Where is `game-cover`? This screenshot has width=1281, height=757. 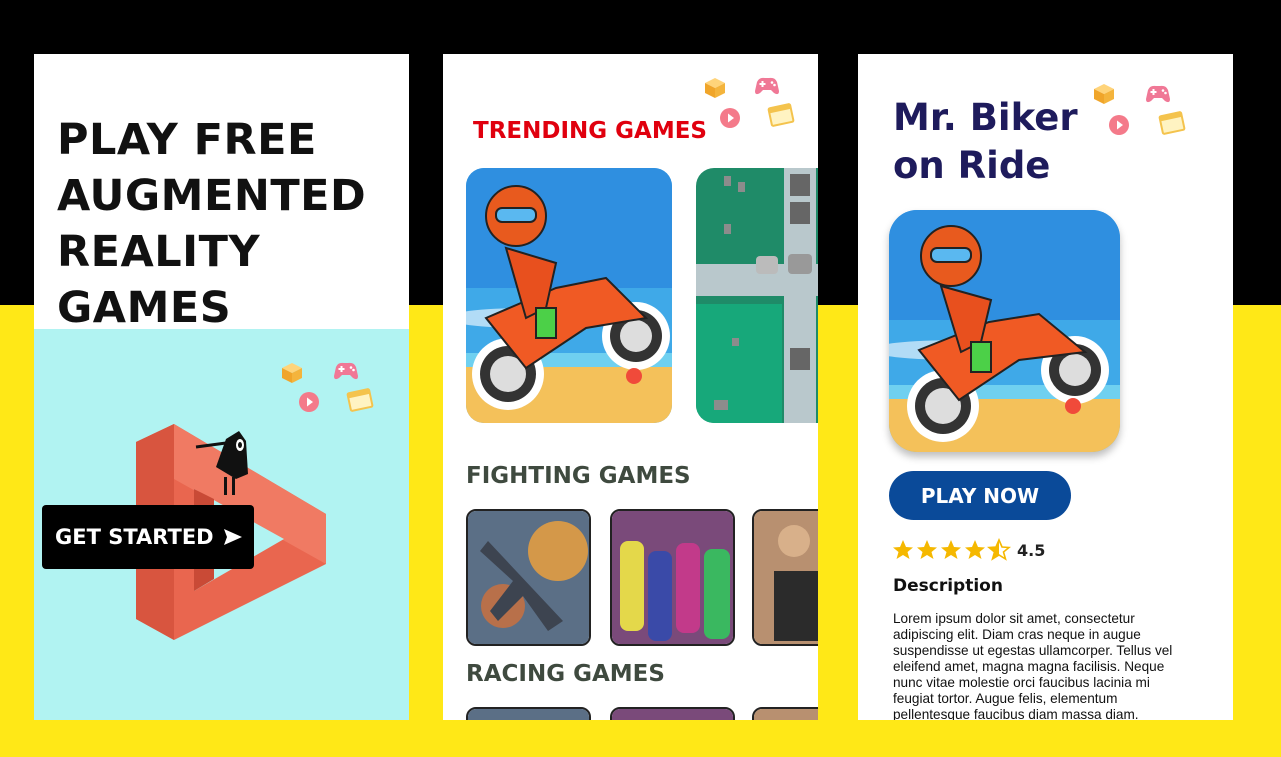
game-cover is located at coordinates (1004, 331).